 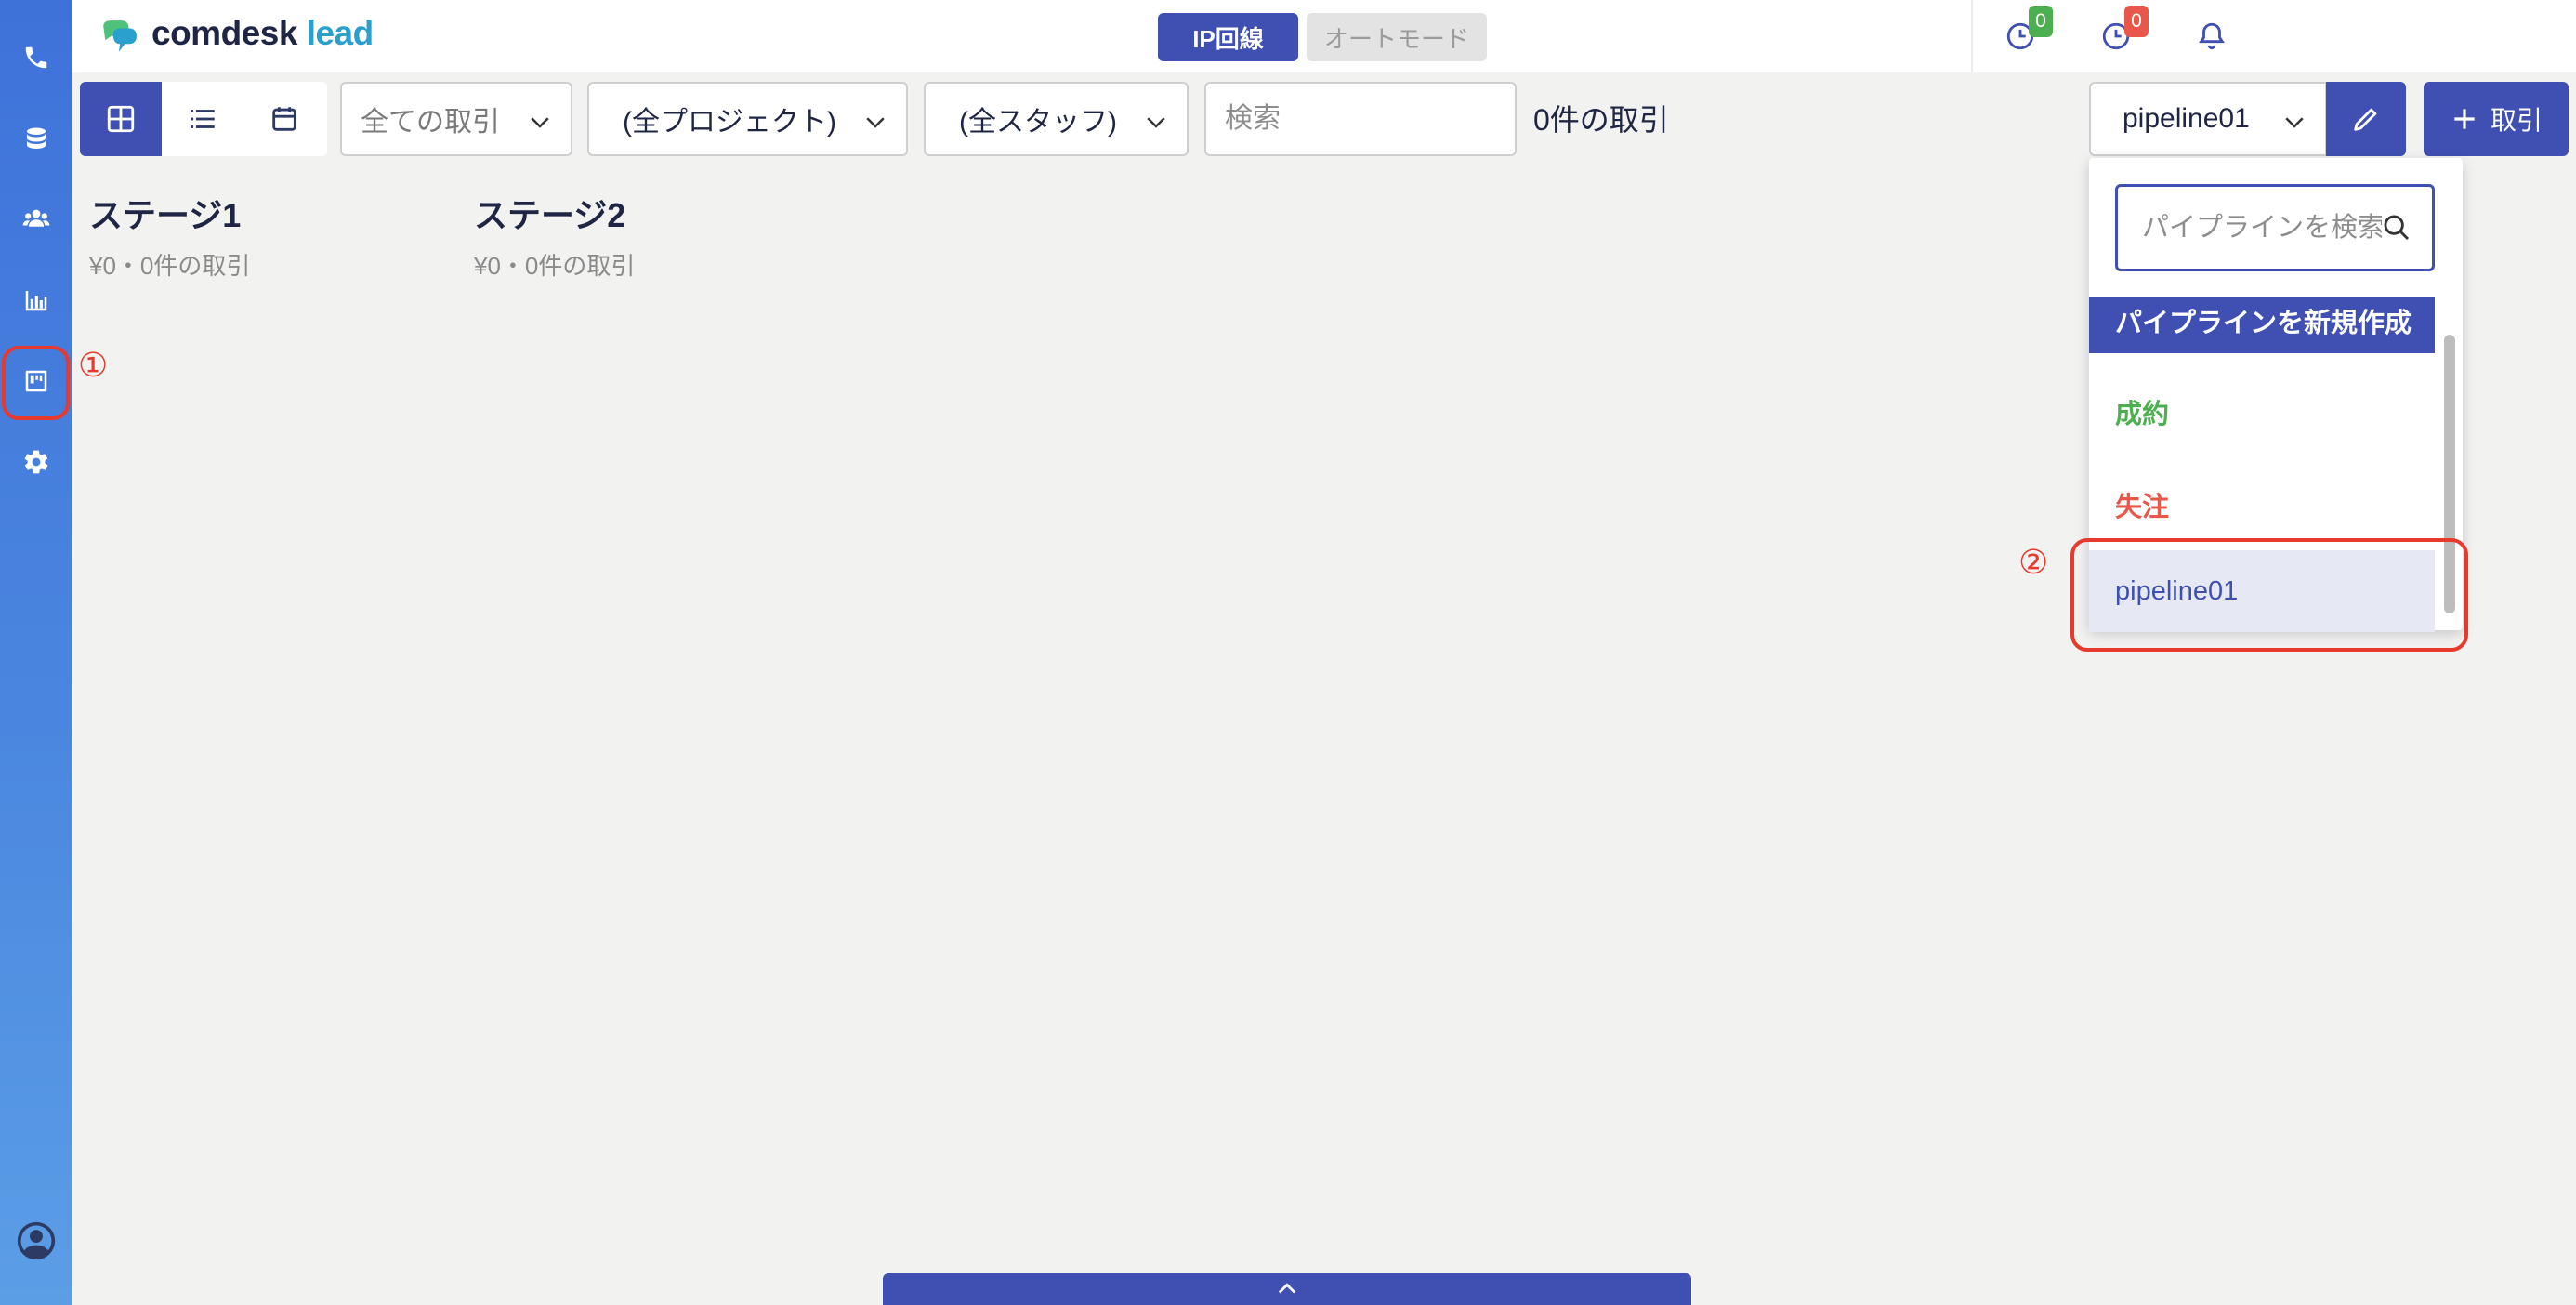 I want to click on badge-count-2: 0, so click(x=2136, y=21).